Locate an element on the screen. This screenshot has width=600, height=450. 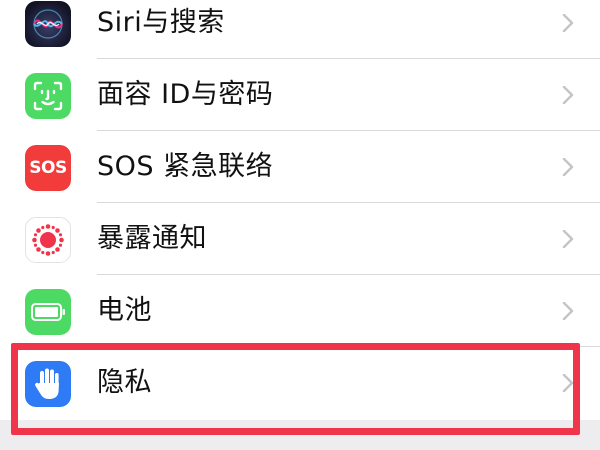
settings-row-siri-search: Siri与搜索 is located at coordinates (300, 29).